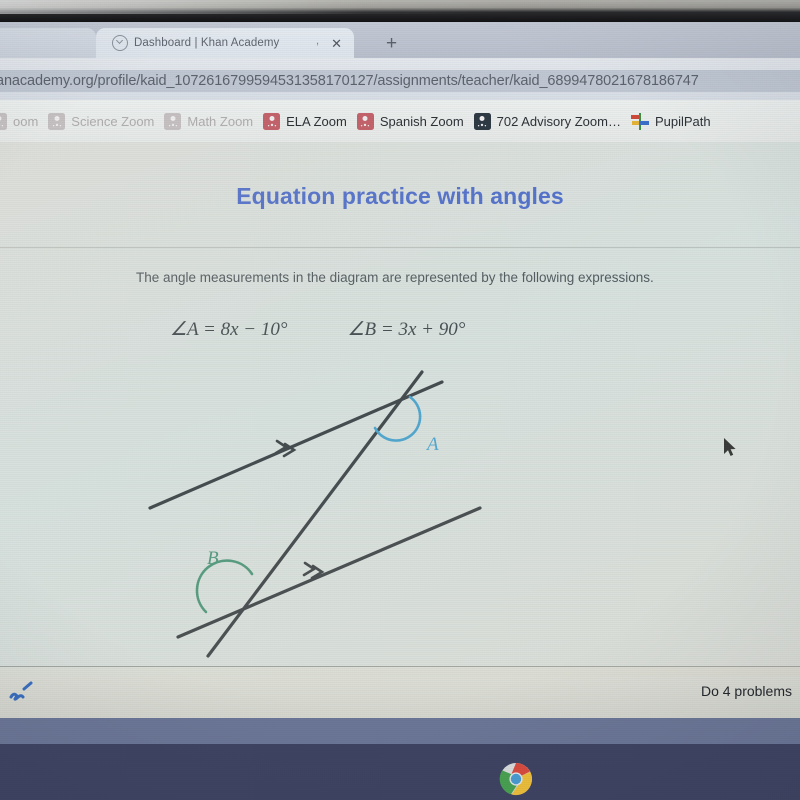  I want to click on tab-partially-offscreen, so click(48, 43).